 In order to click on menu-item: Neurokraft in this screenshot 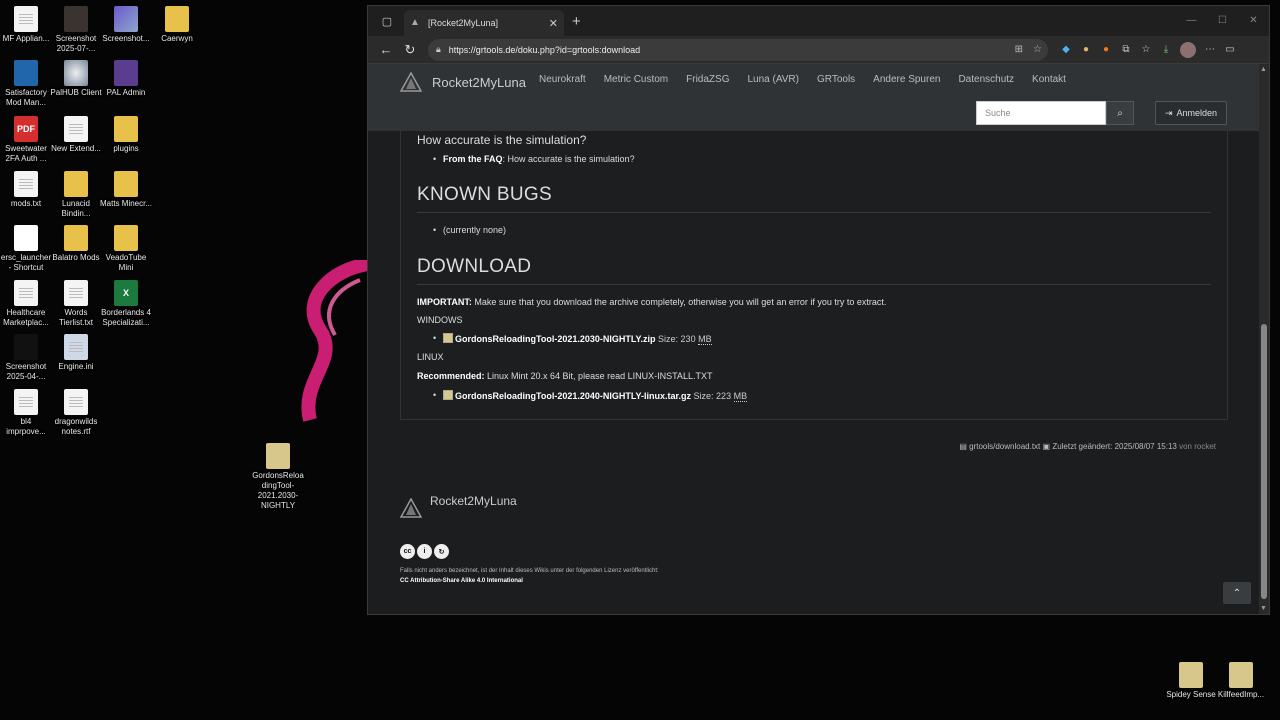, I will do `click(562, 80)`.